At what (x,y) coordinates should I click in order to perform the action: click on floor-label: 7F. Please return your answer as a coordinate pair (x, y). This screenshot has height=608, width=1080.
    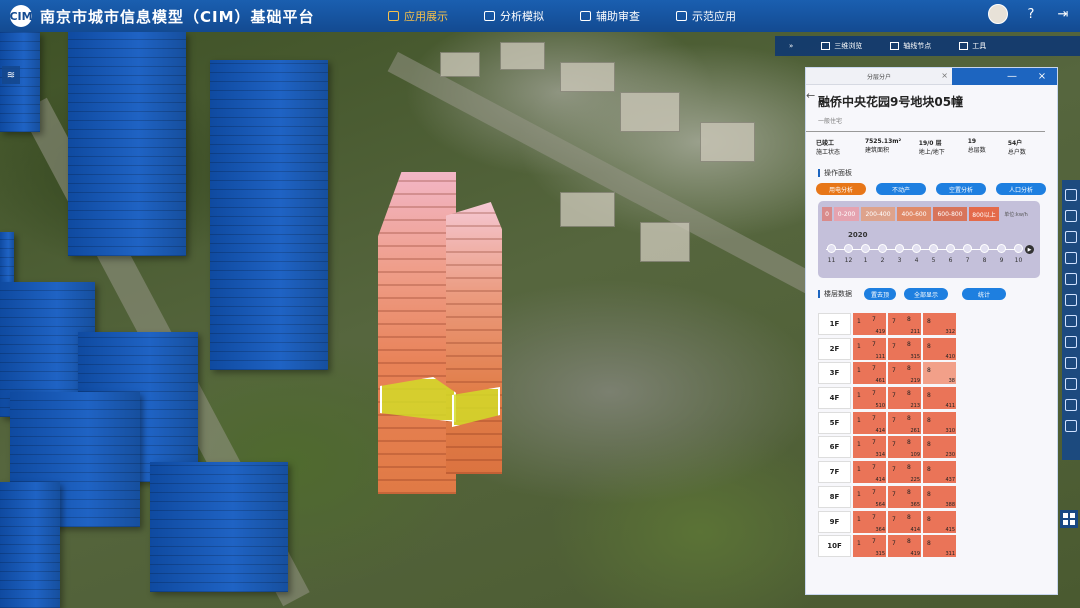
    Looking at the image, I should click on (834, 472).